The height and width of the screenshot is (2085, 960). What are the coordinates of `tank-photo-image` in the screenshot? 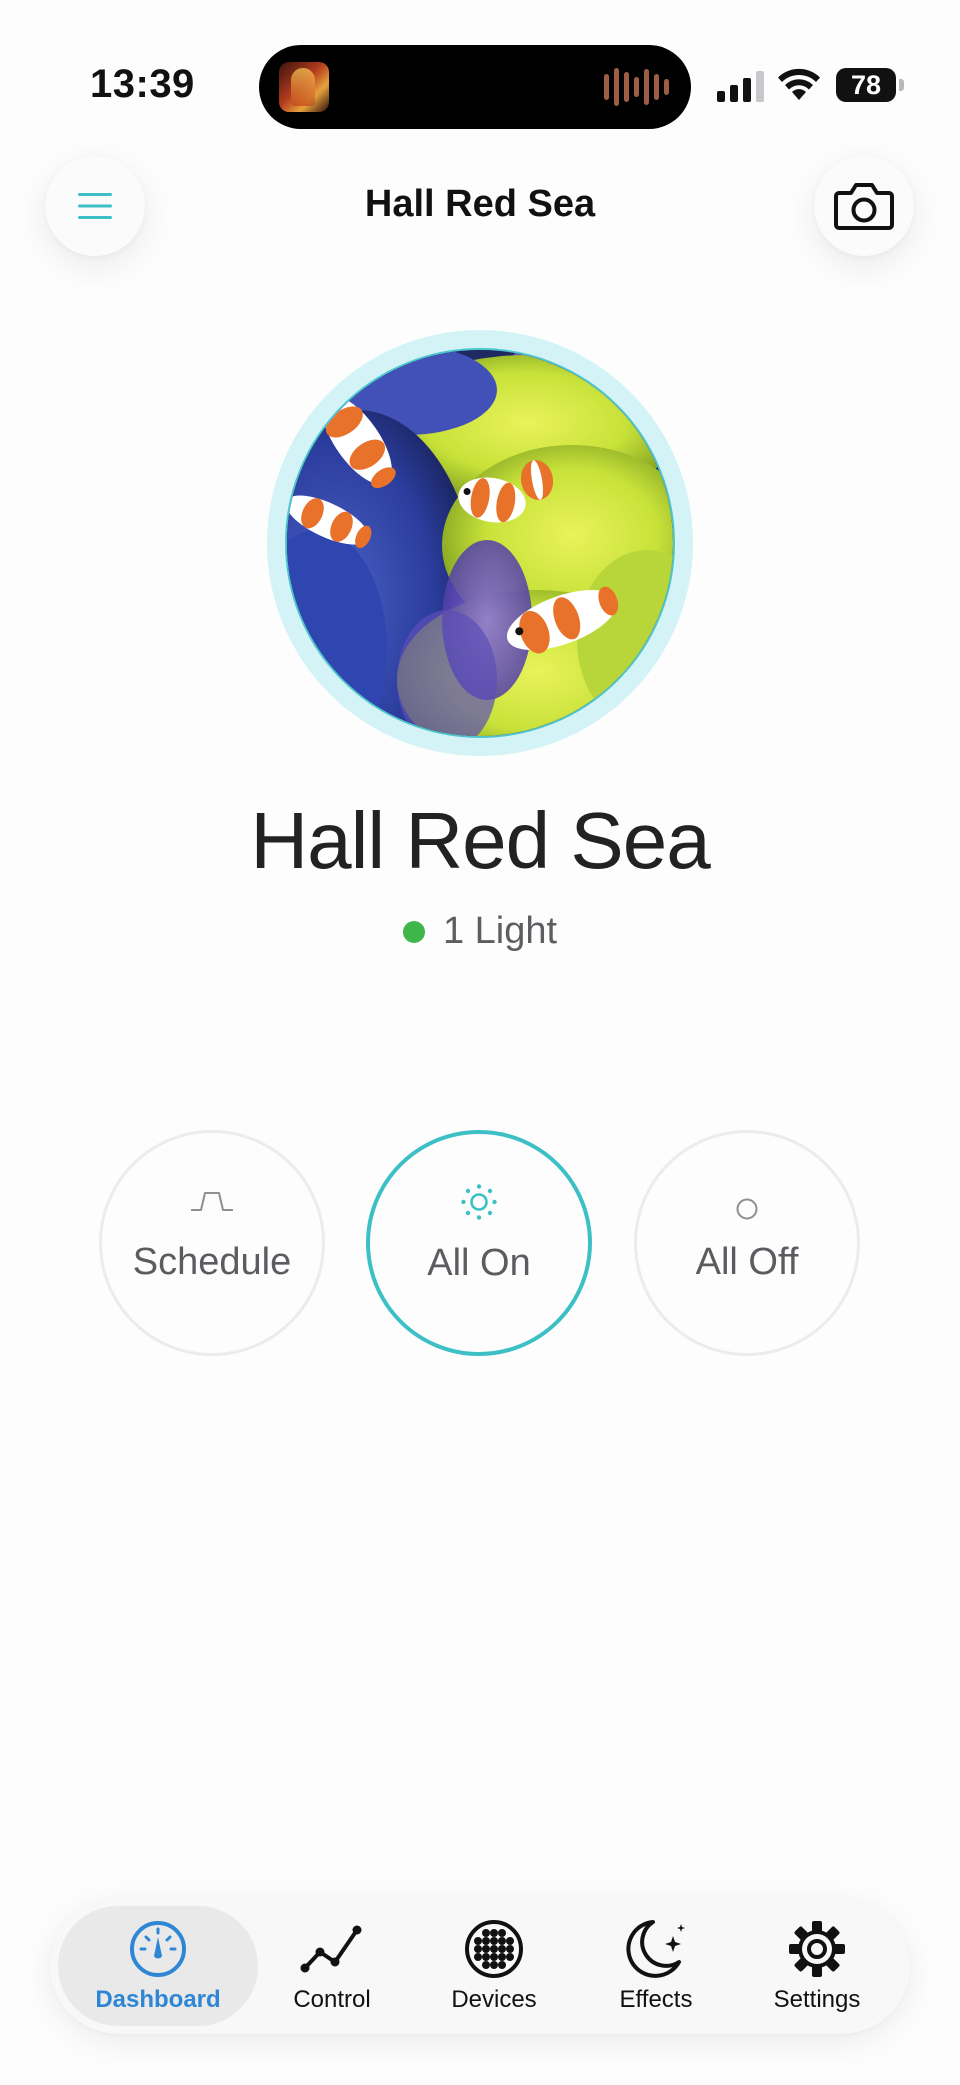 It's located at (480, 543).